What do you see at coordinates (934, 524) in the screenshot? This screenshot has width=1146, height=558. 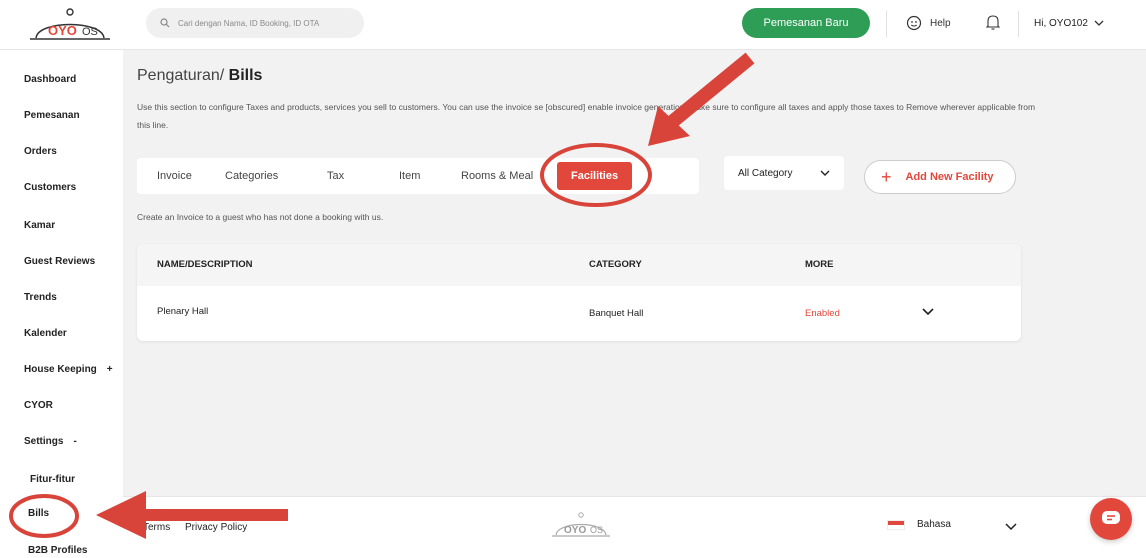 I see `language-label: Bahasa` at bounding box center [934, 524].